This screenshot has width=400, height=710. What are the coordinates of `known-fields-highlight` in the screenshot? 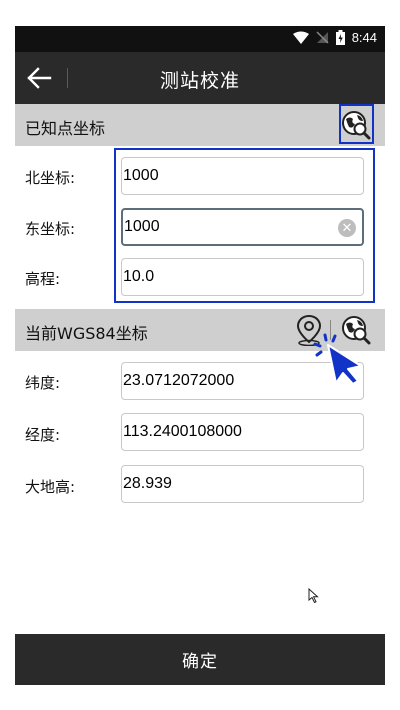 It's located at (244, 225).